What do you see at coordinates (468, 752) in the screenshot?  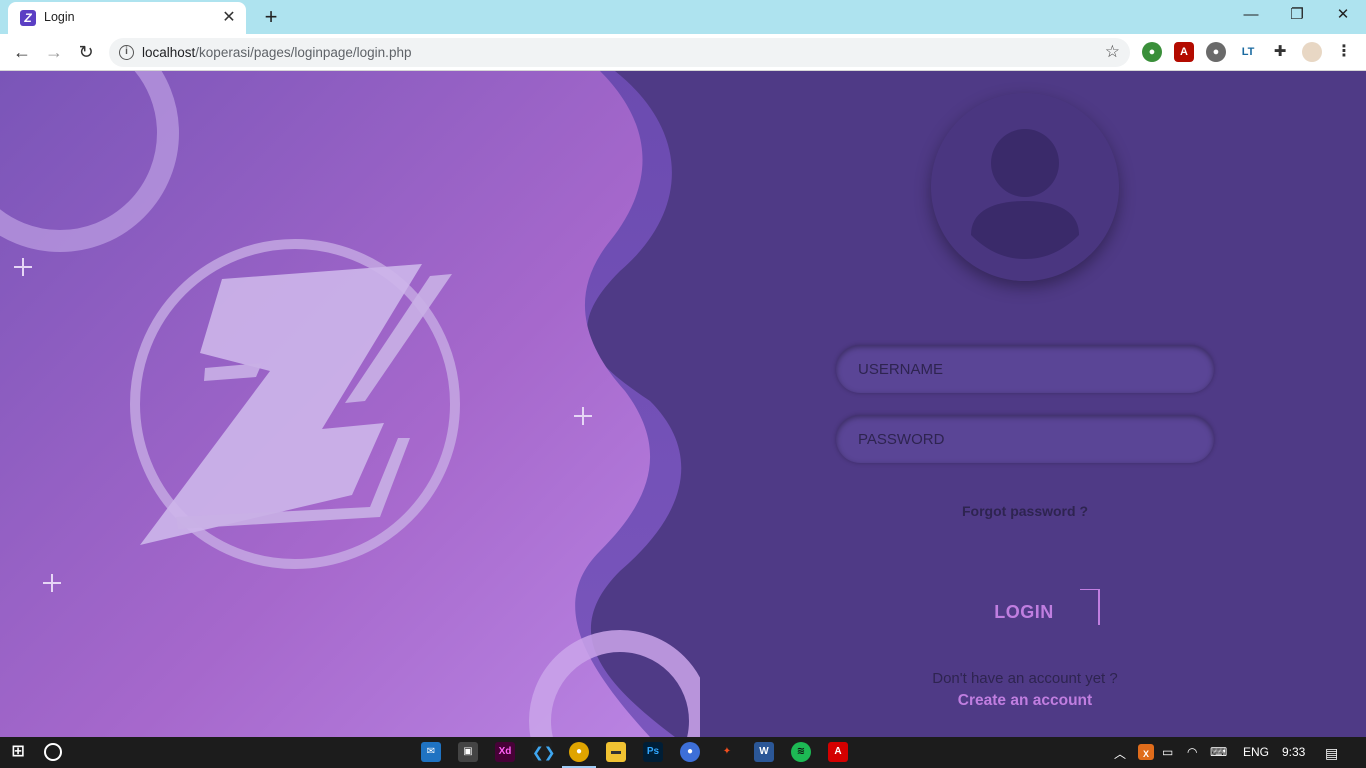 I see `store-app-icon: ▣` at bounding box center [468, 752].